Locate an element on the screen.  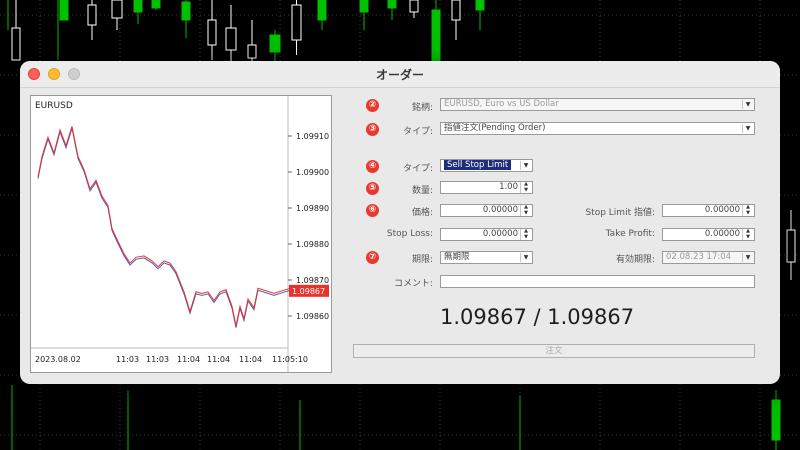
price-input: 0.00000 ▲ ▼ is located at coordinates (486, 210).